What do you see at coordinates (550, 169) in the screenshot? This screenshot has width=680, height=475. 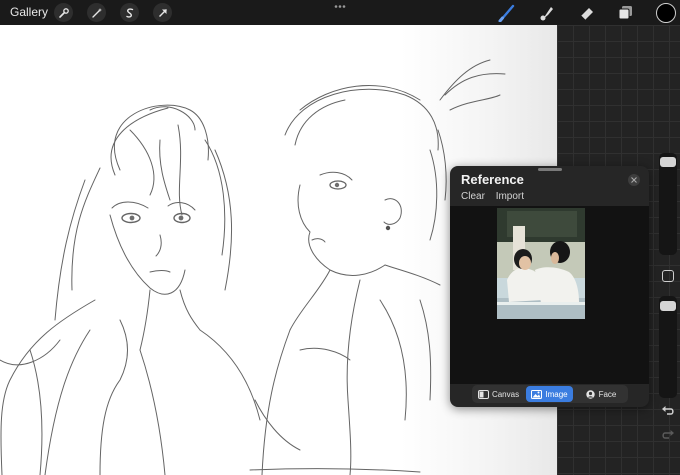 I see `panel-drag-handle` at bounding box center [550, 169].